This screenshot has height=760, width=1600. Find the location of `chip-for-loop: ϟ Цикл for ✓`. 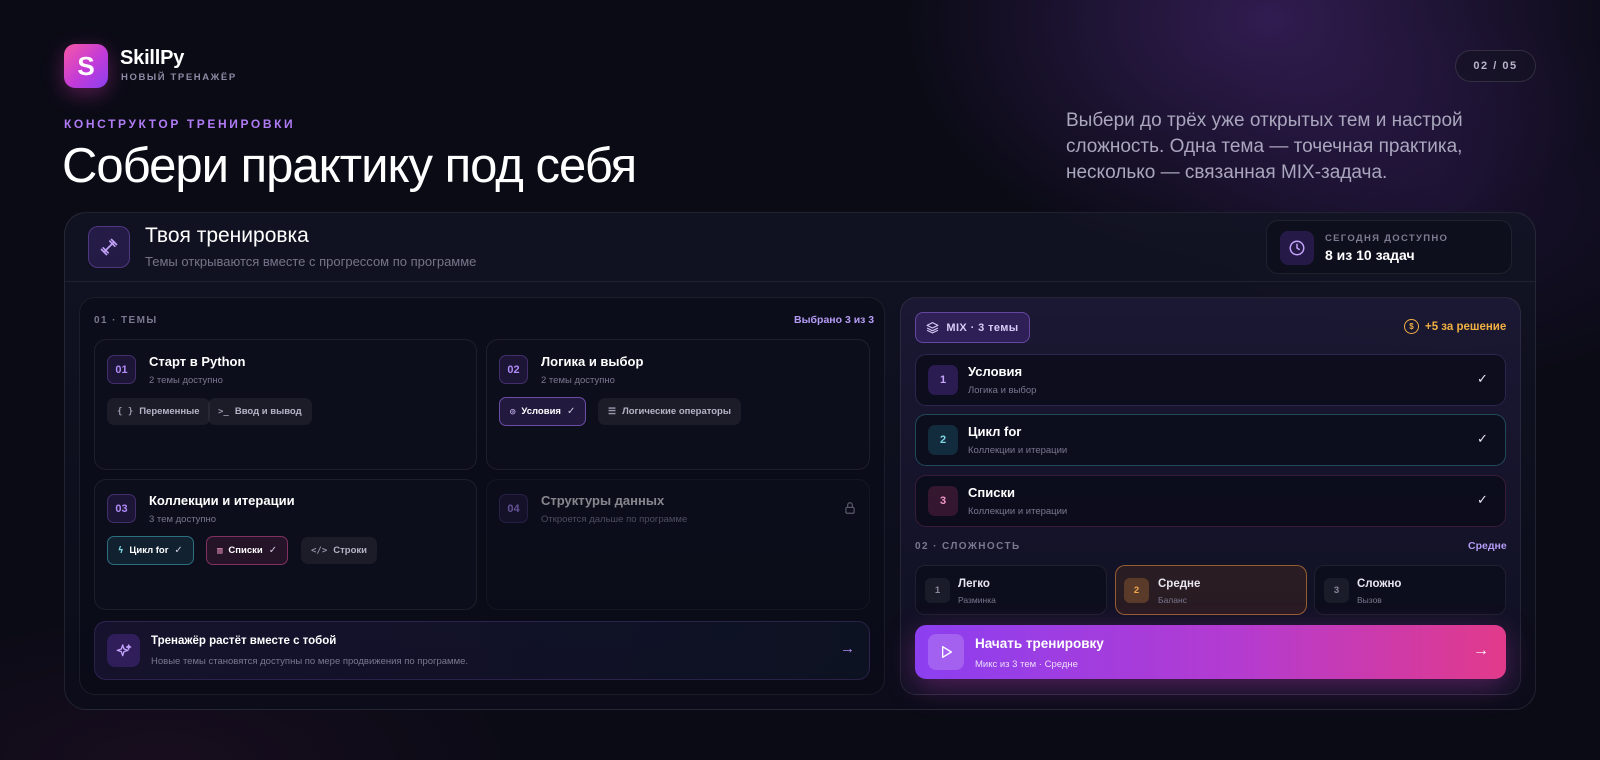

chip-for-loop: ϟ Цикл for ✓ is located at coordinates (150, 550).